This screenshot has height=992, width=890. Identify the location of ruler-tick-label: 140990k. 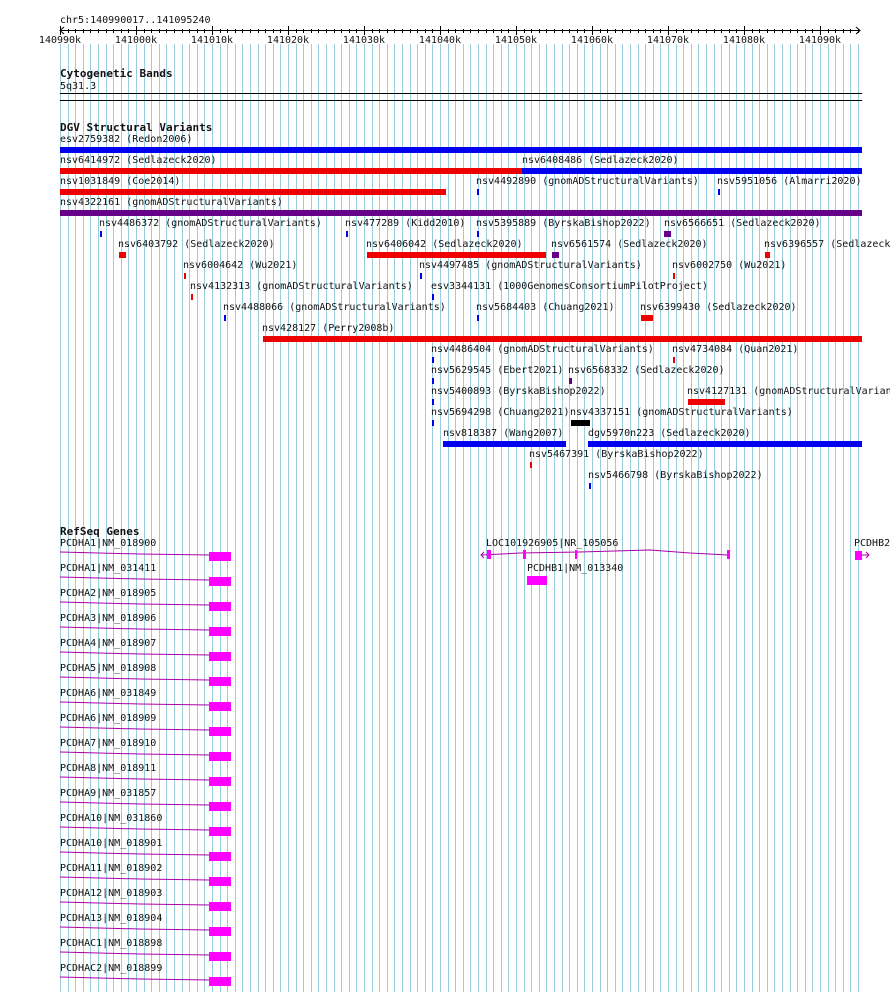
(60, 40).